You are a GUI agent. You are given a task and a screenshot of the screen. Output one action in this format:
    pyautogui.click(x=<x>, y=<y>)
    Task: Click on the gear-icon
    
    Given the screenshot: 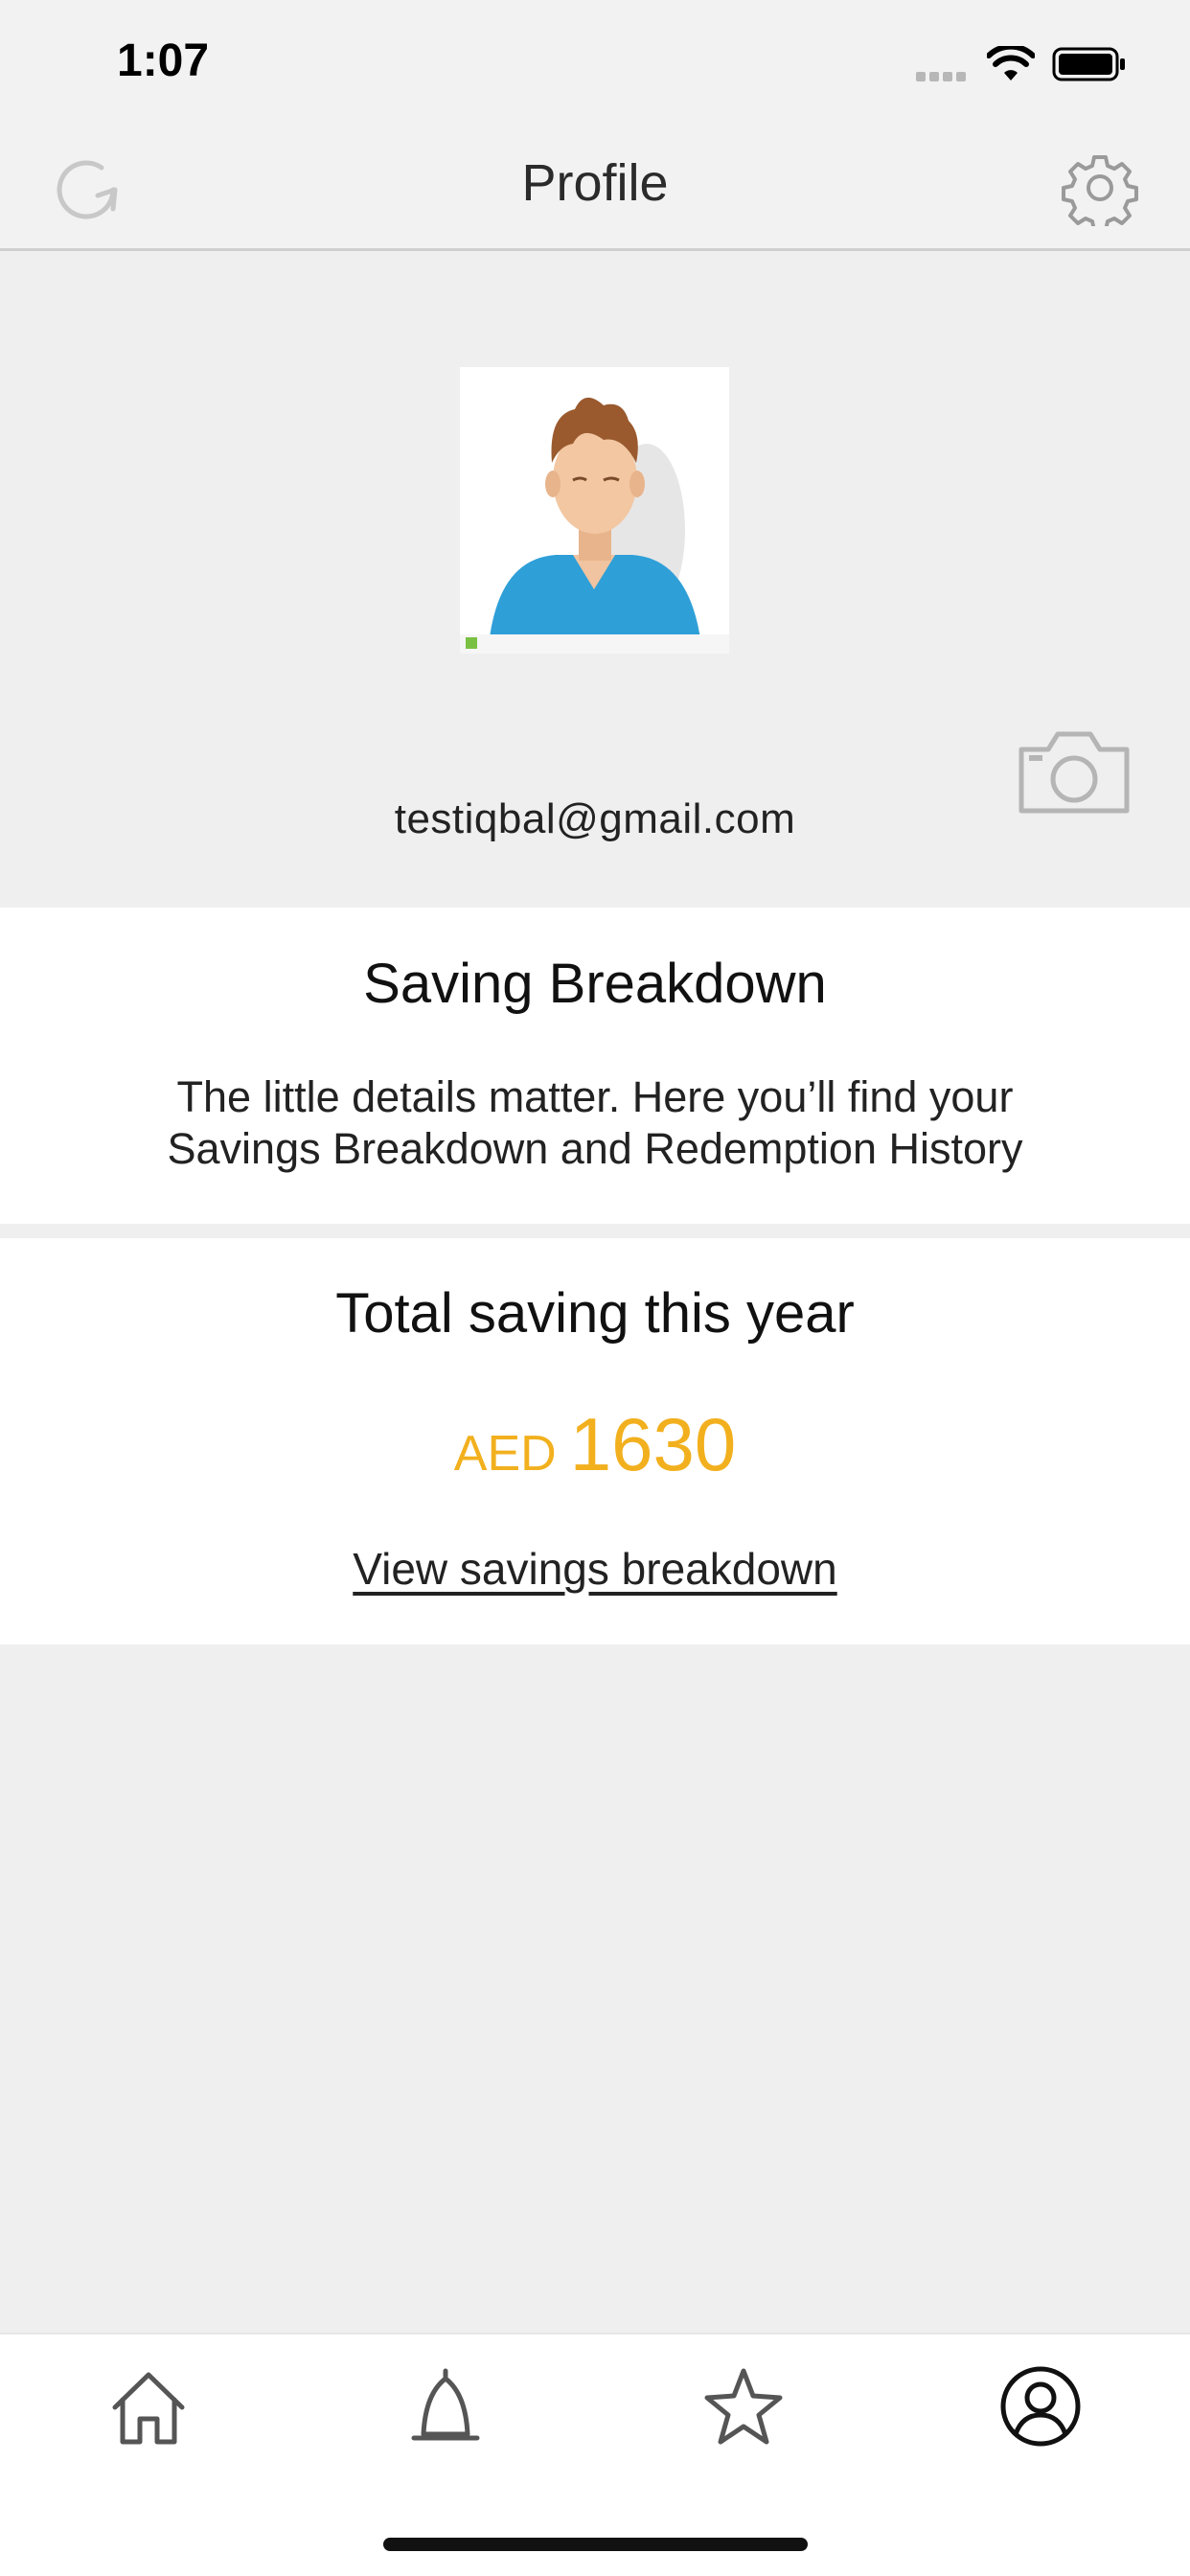 What is the action you would take?
    pyautogui.click(x=1100, y=188)
    